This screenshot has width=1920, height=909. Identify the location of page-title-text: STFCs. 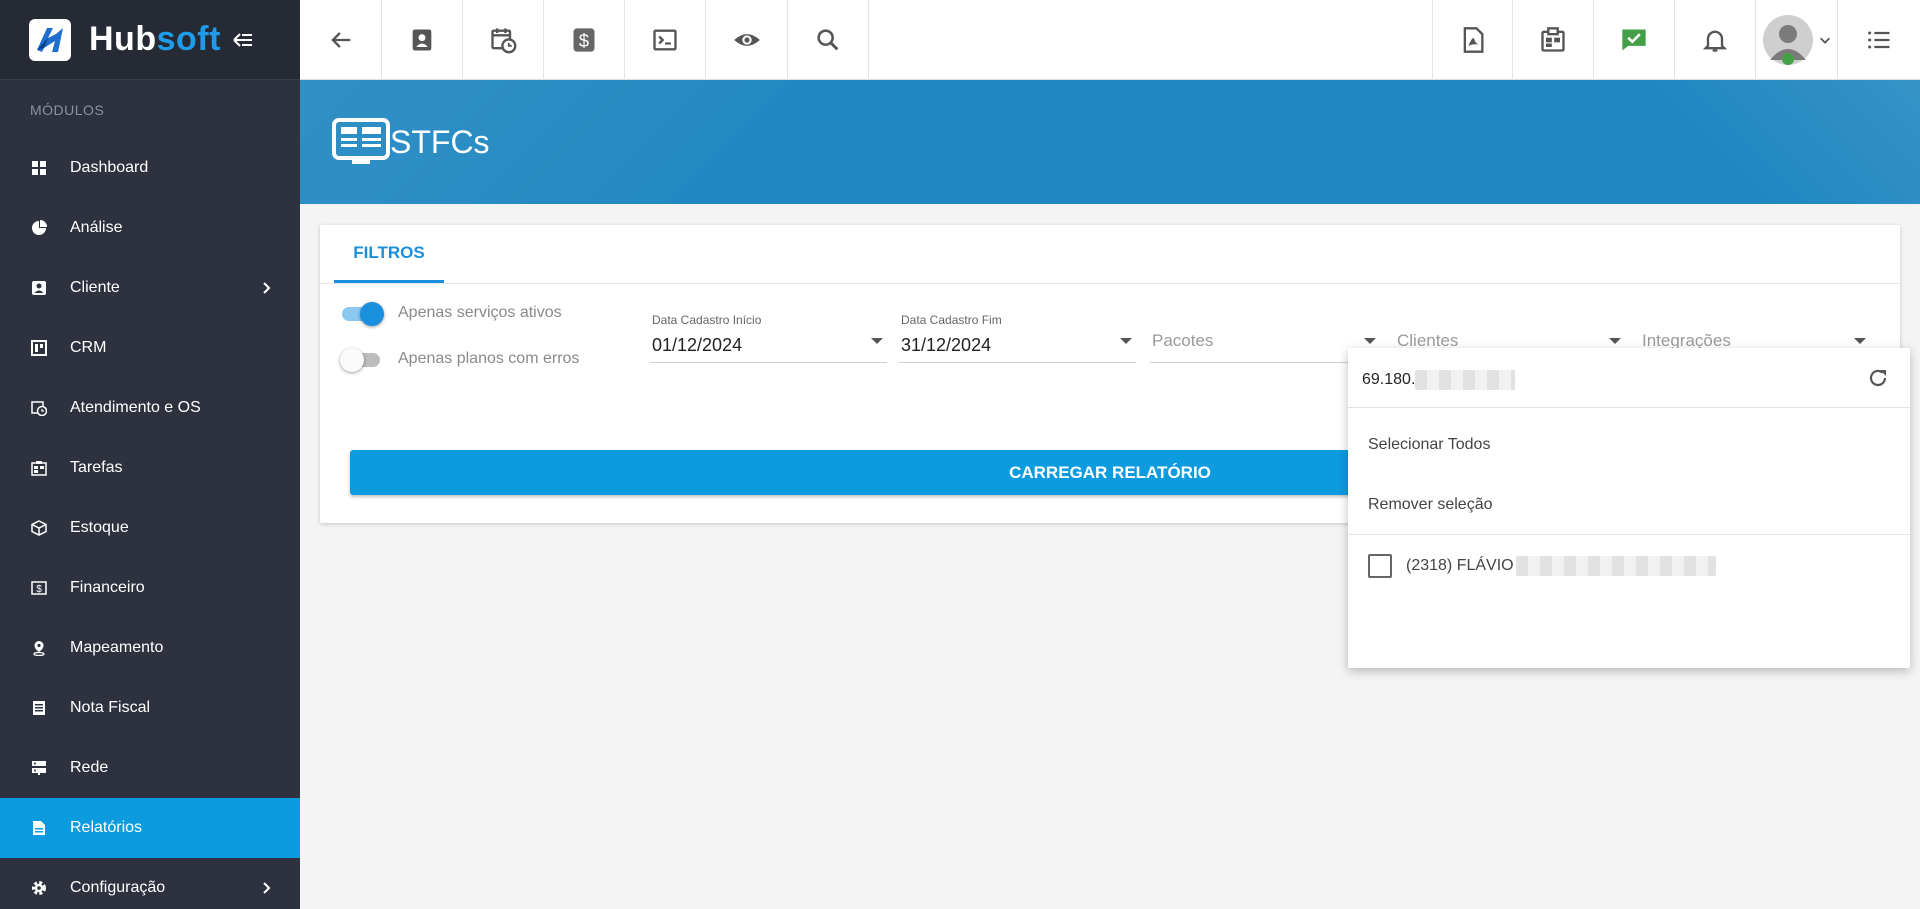
(440, 141).